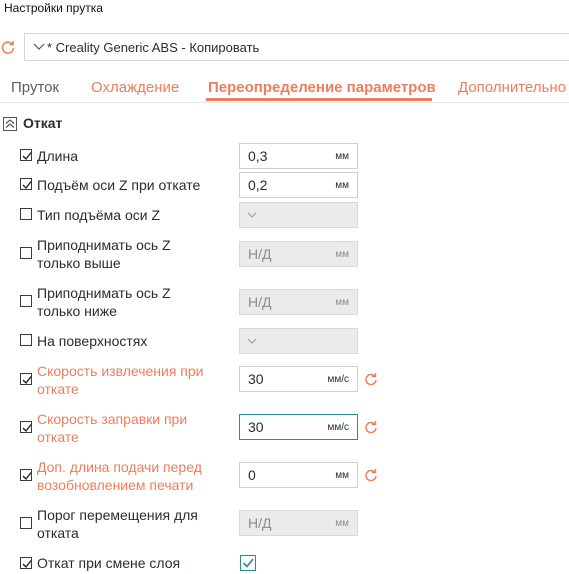 The image size is (569, 574). Describe the element at coordinates (135, 87) in the screenshot. I see `tab-cooling: Охлаждение` at that location.